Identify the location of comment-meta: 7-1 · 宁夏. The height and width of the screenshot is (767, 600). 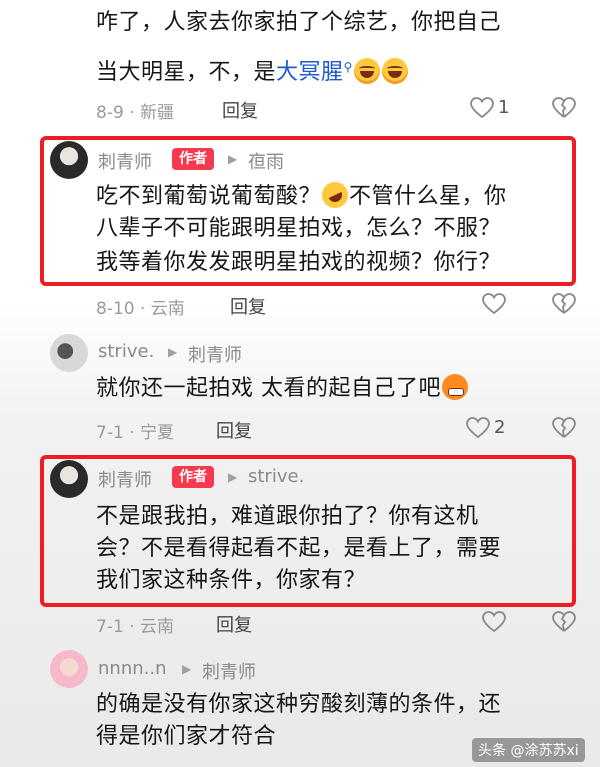
(135, 433).